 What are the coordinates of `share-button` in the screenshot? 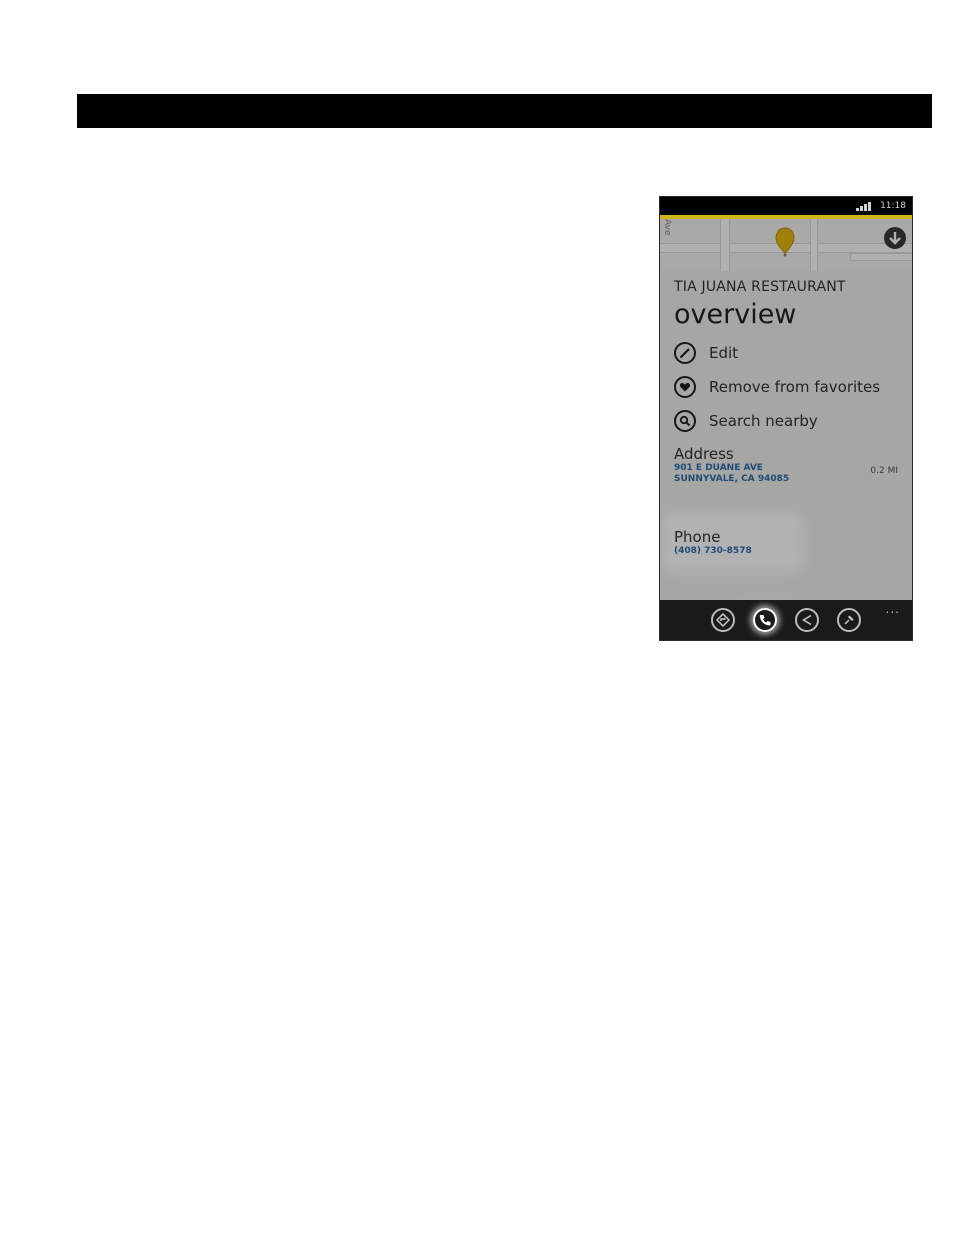 It's located at (807, 620).